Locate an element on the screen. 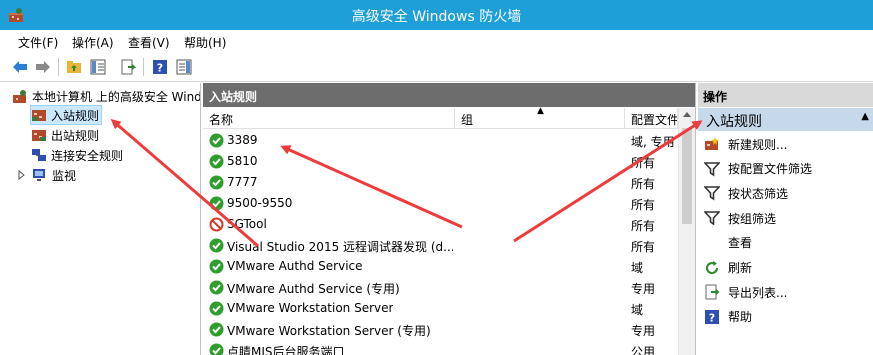 The width and height of the screenshot is (873, 355). table-row: 3389 域, 专用 is located at coordinates (440, 140).